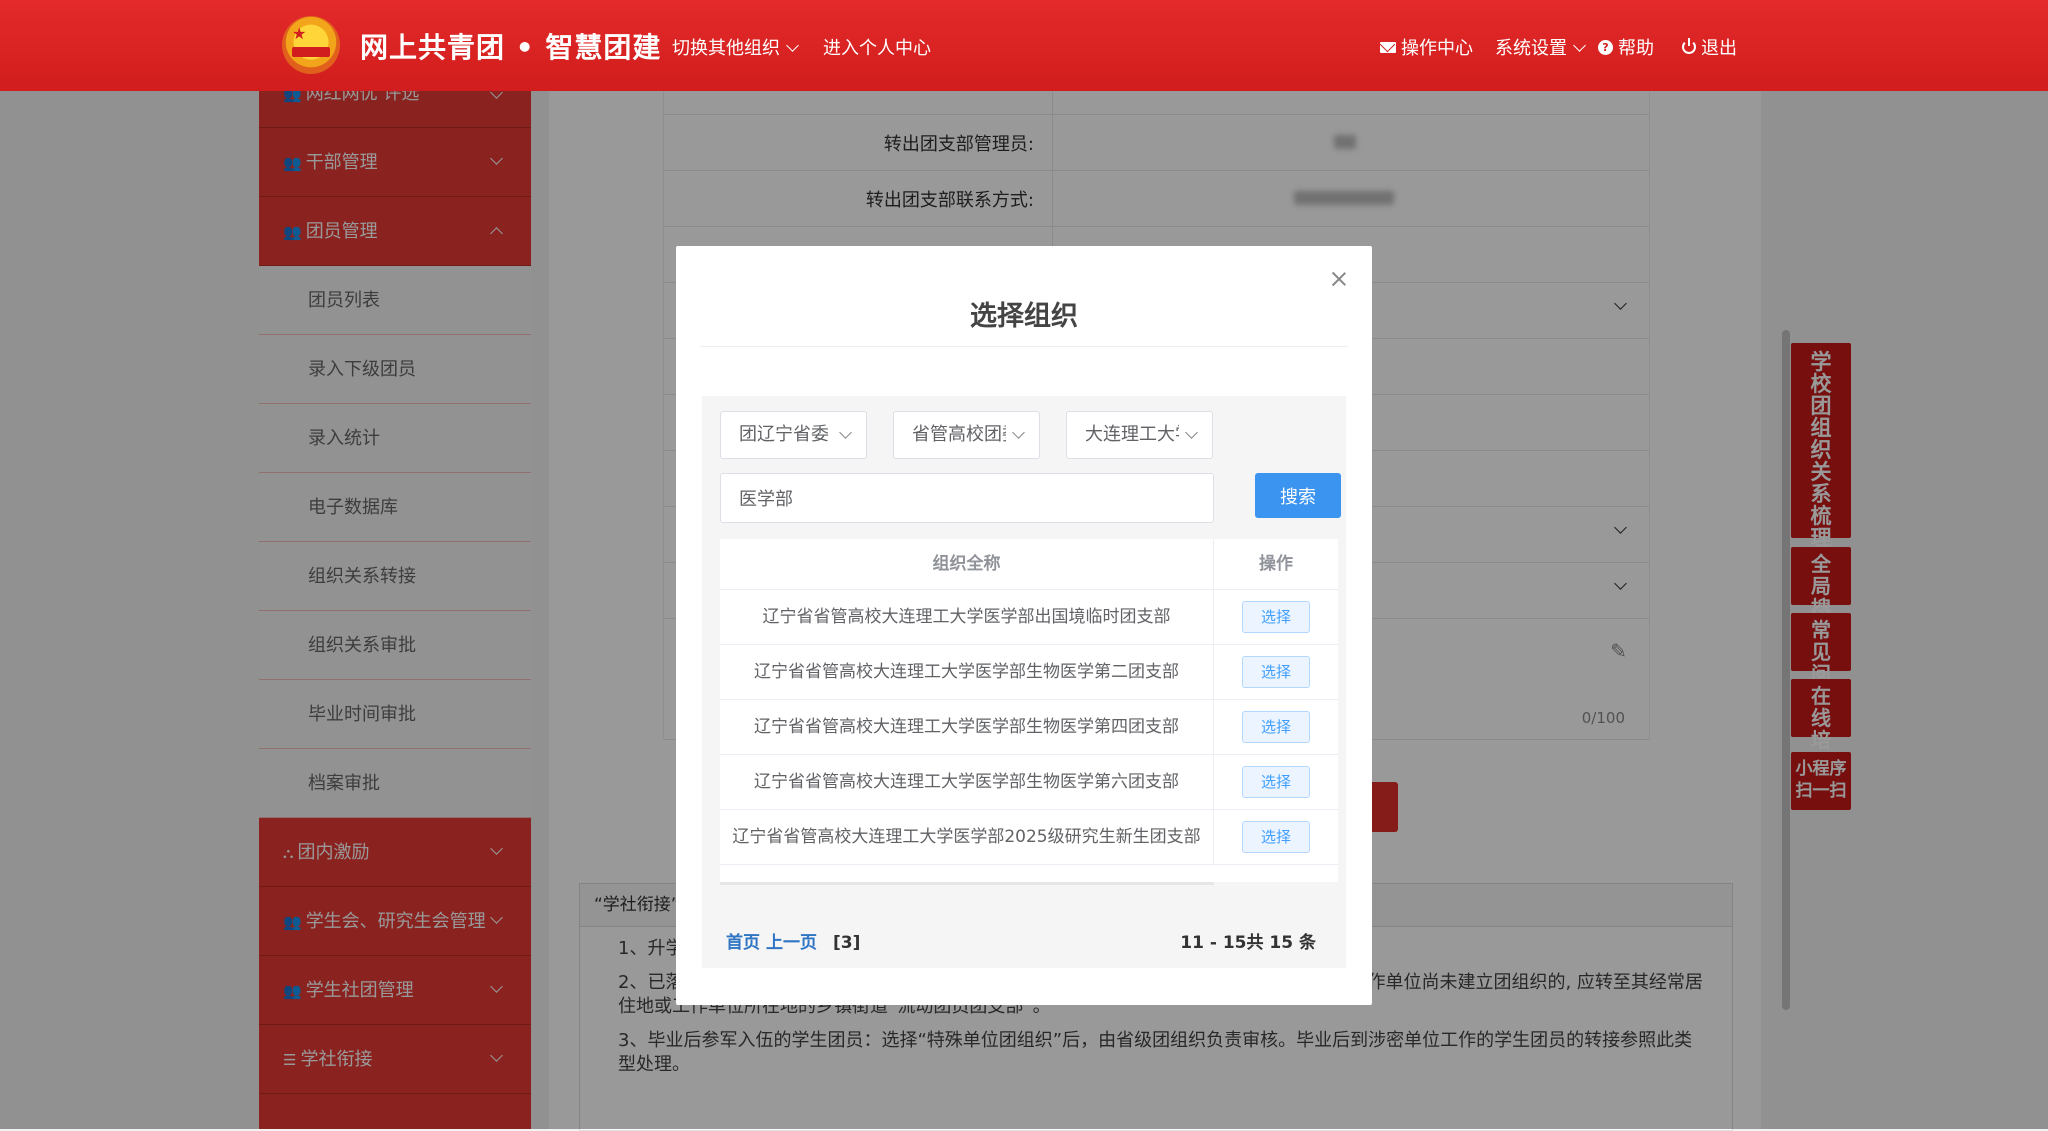 This screenshot has height=1131, width=2048. Describe the element at coordinates (511, 47) in the screenshot. I see `brand-title: 网上共青团 • 智慧团建` at that location.